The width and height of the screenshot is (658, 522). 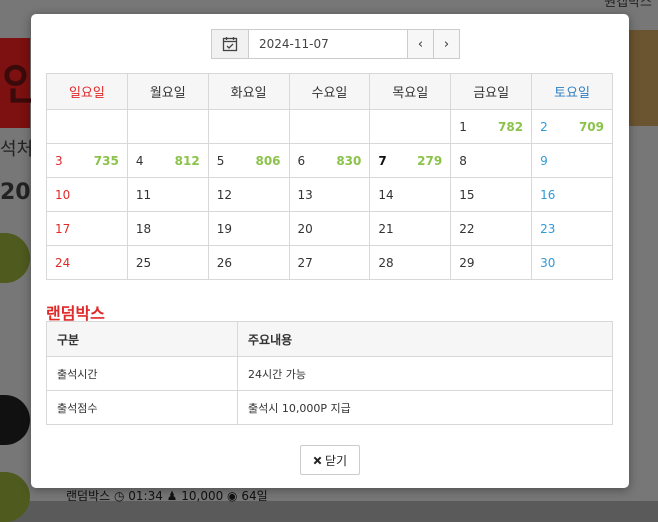 I want to click on calendar-day-number: 26, so click(x=224, y=262).